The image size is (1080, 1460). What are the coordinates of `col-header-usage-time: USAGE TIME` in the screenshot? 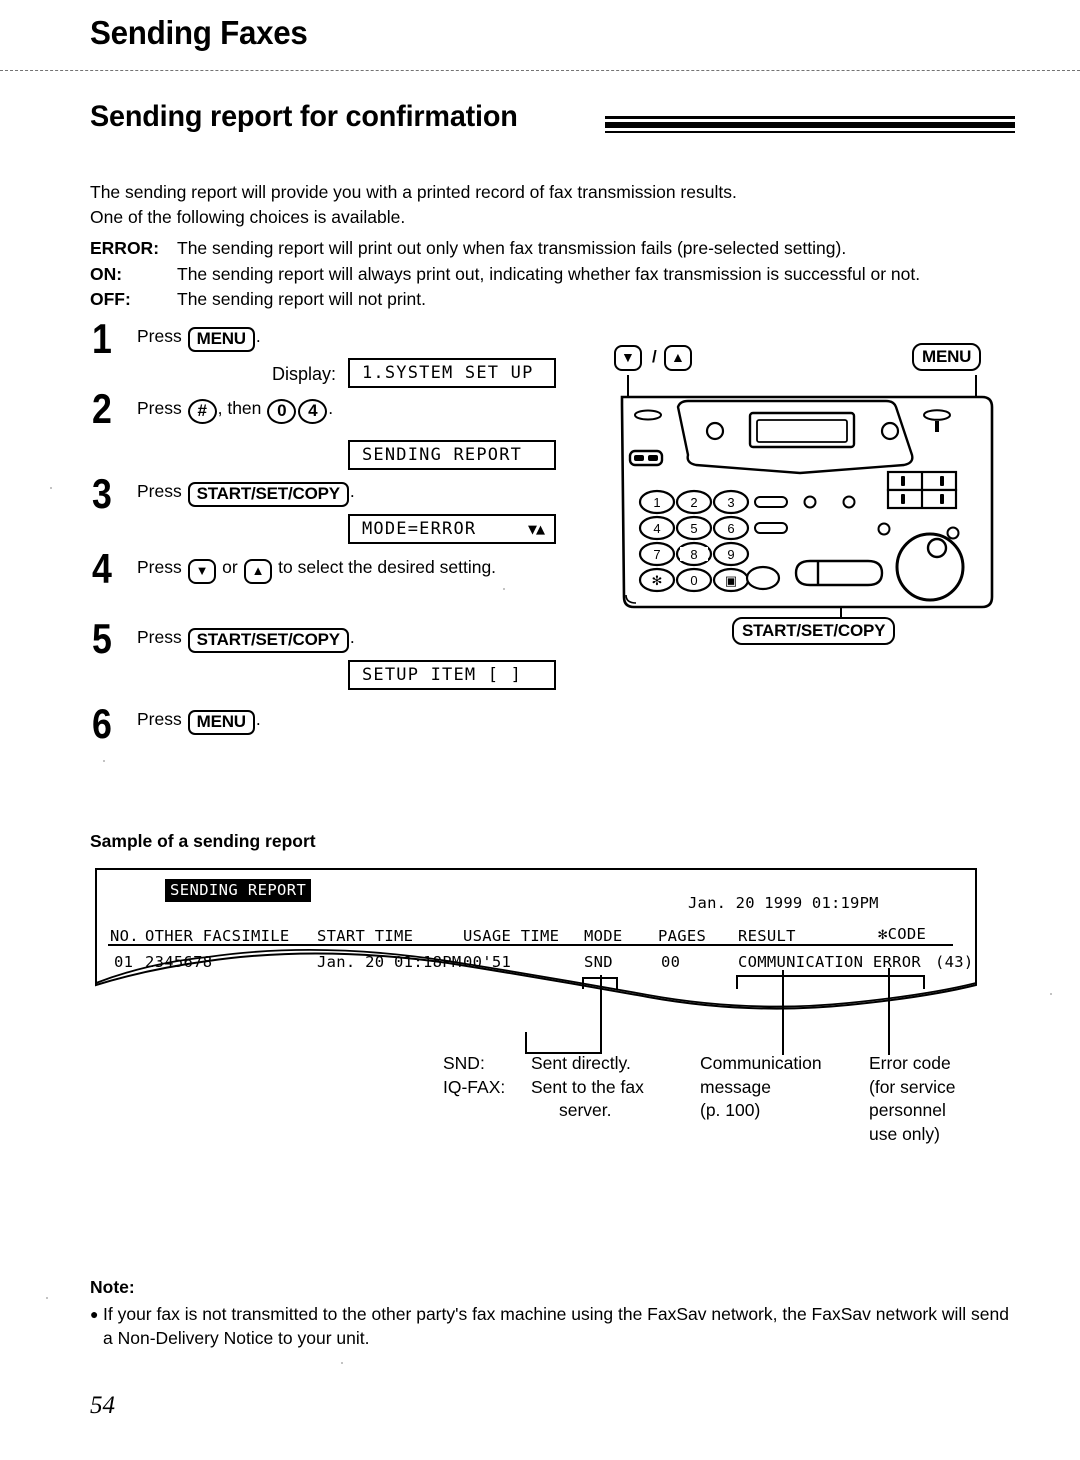 It's located at (511, 936).